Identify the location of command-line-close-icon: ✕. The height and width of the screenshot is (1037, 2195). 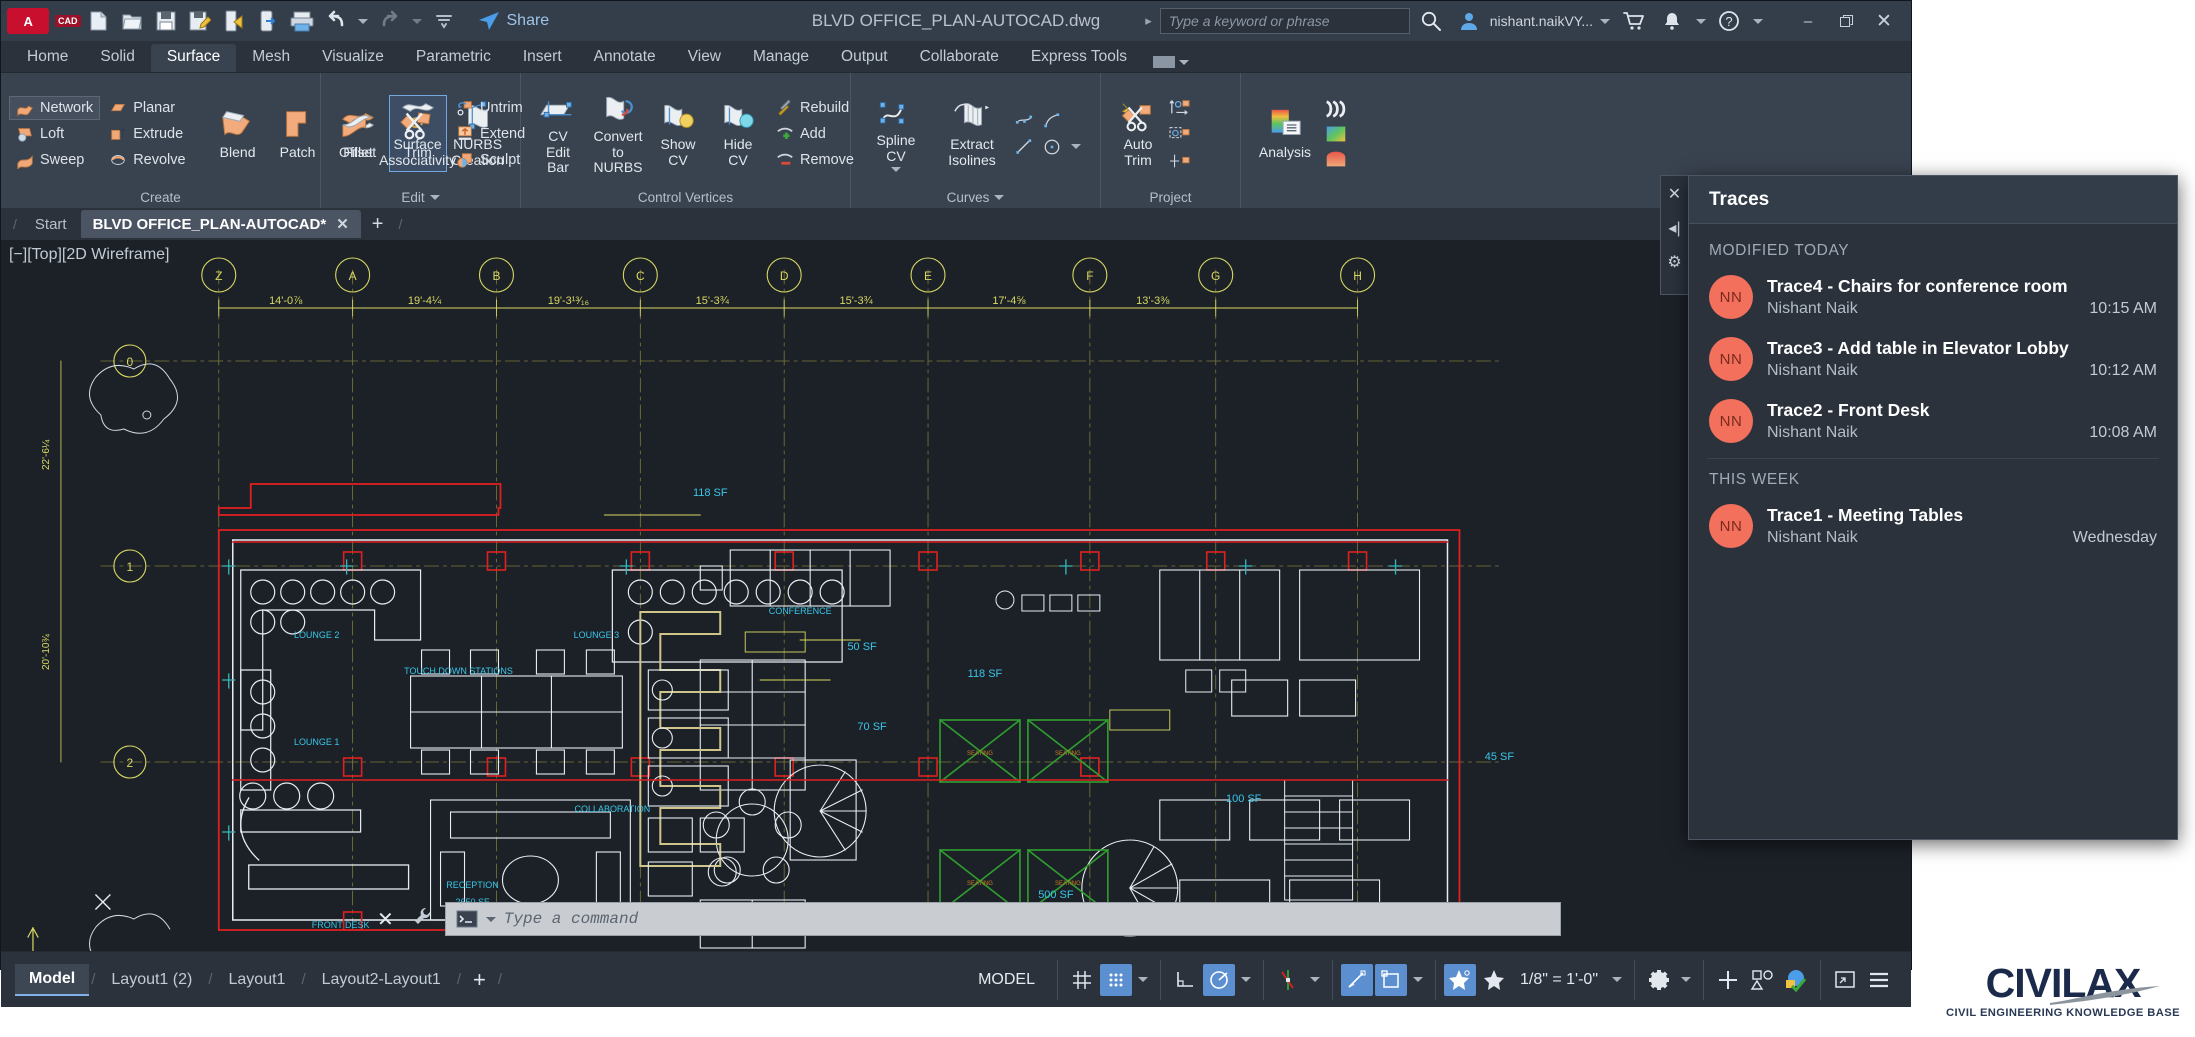
(385, 919).